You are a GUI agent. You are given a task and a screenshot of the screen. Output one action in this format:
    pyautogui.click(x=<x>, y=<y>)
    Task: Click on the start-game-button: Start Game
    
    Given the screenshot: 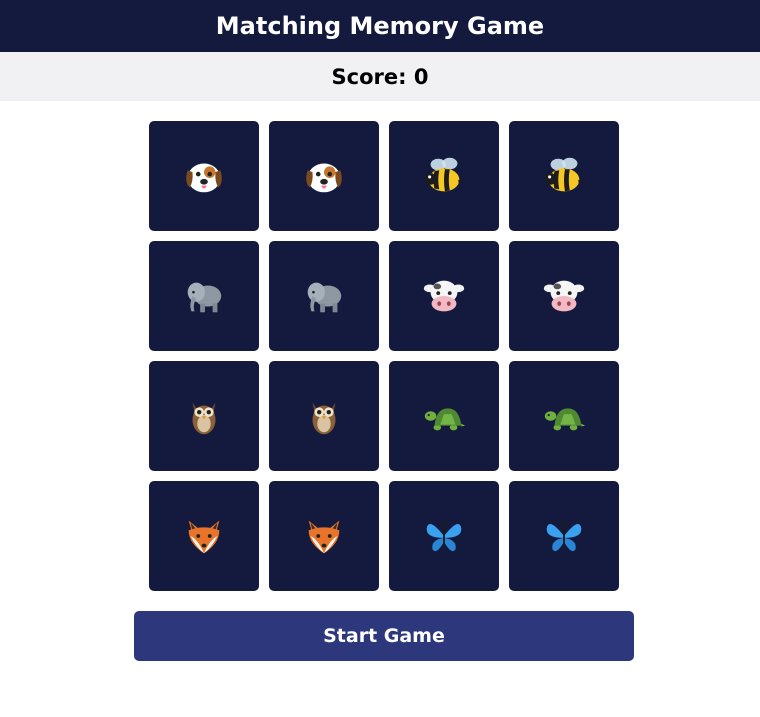 What is the action you would take?
    pyautogui.click(x=384, y=636)
    